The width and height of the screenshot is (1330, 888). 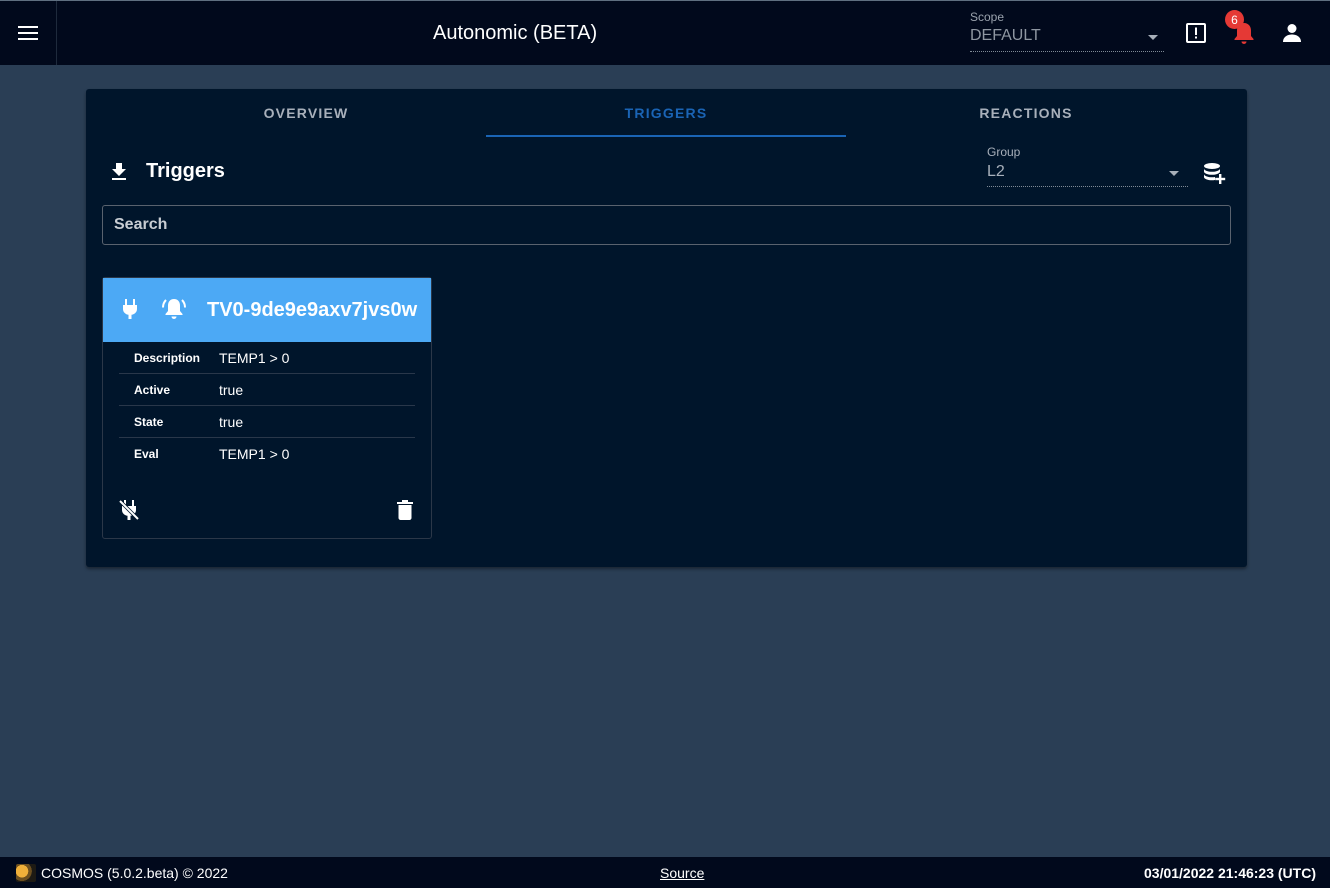 What do you see at coordinates (267, 422) in the screenshot?
I see `detail-row-state: State true` at bounding box center [267, 422].